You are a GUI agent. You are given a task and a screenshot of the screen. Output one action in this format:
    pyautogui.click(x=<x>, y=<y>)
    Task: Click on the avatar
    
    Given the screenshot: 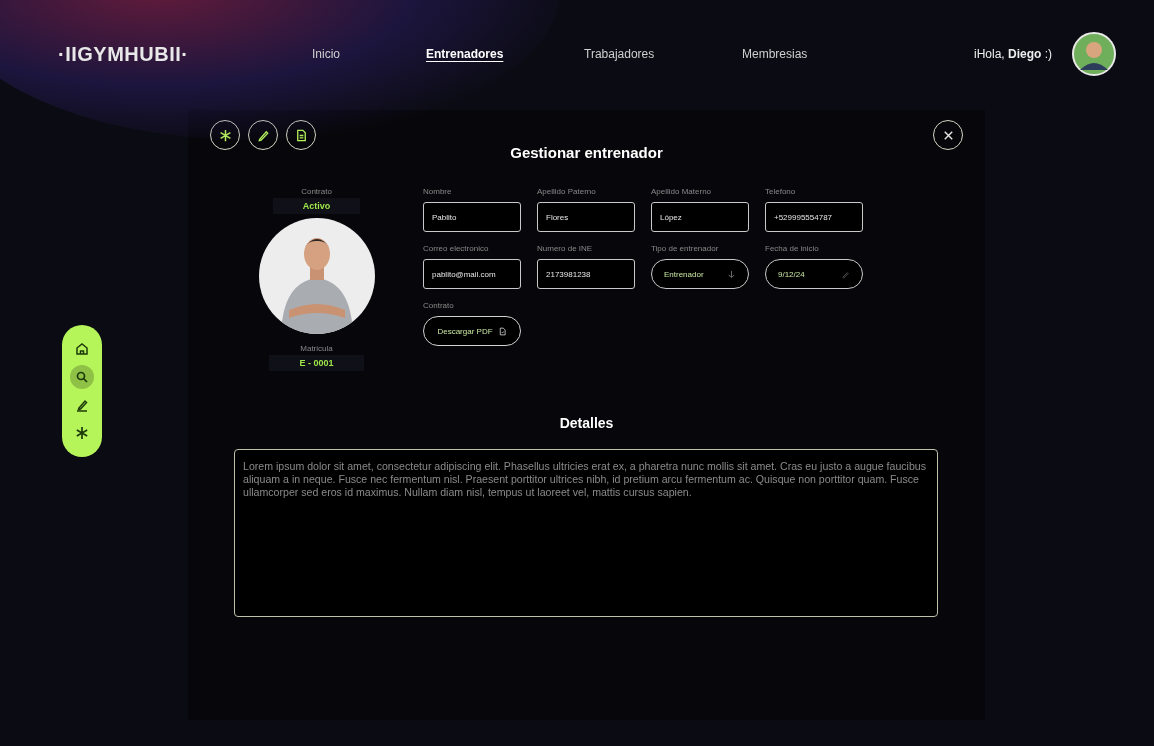 What is the action you would take?
    pyautogui.click(x=1094, y=54)
    